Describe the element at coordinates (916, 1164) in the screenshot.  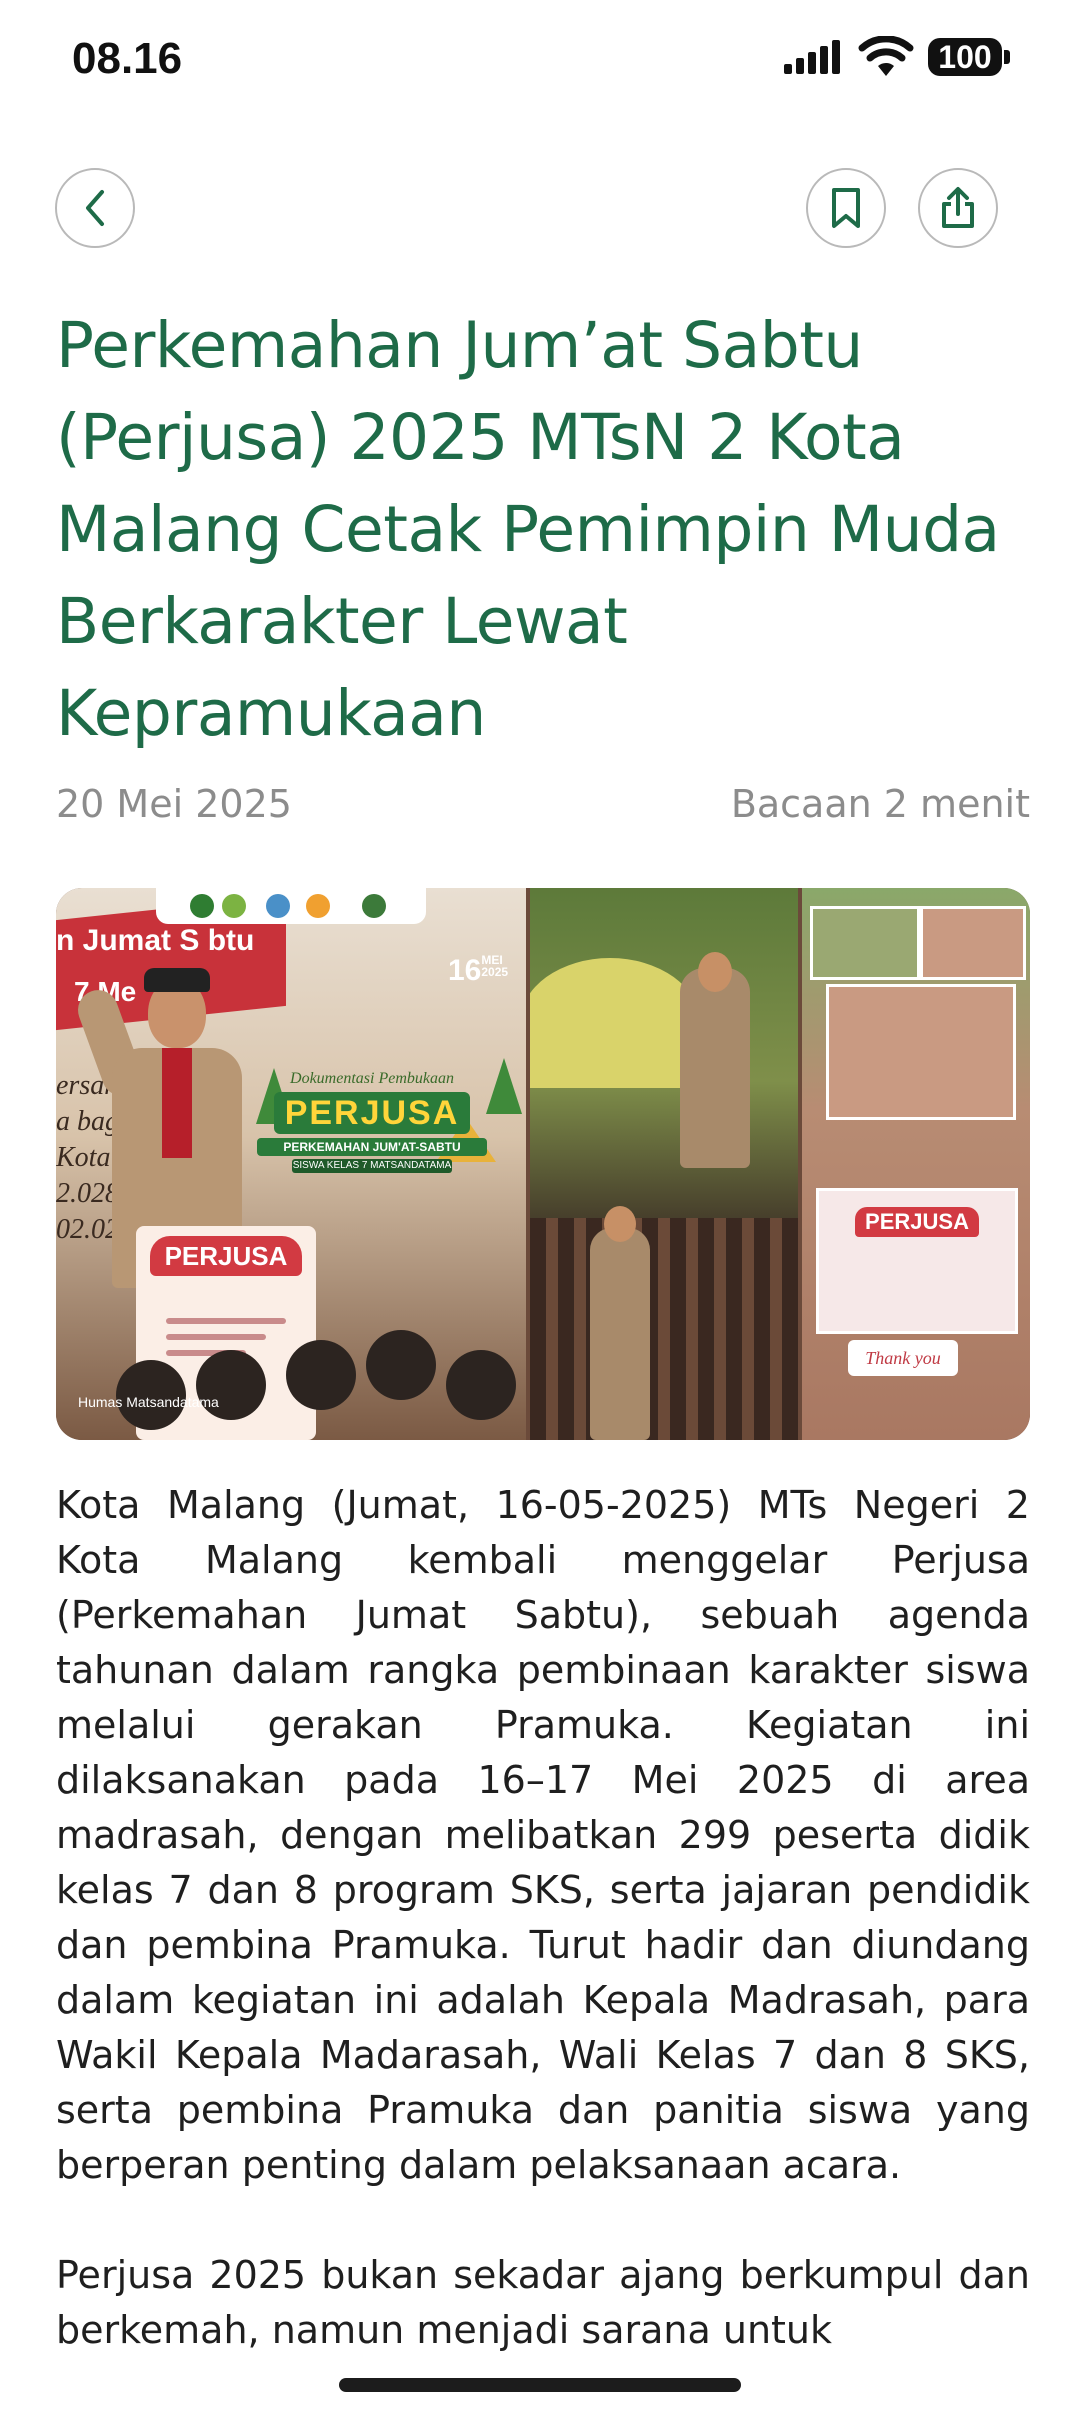
I see `photo-panel-collage: PERJUSA Thank you` at that location.